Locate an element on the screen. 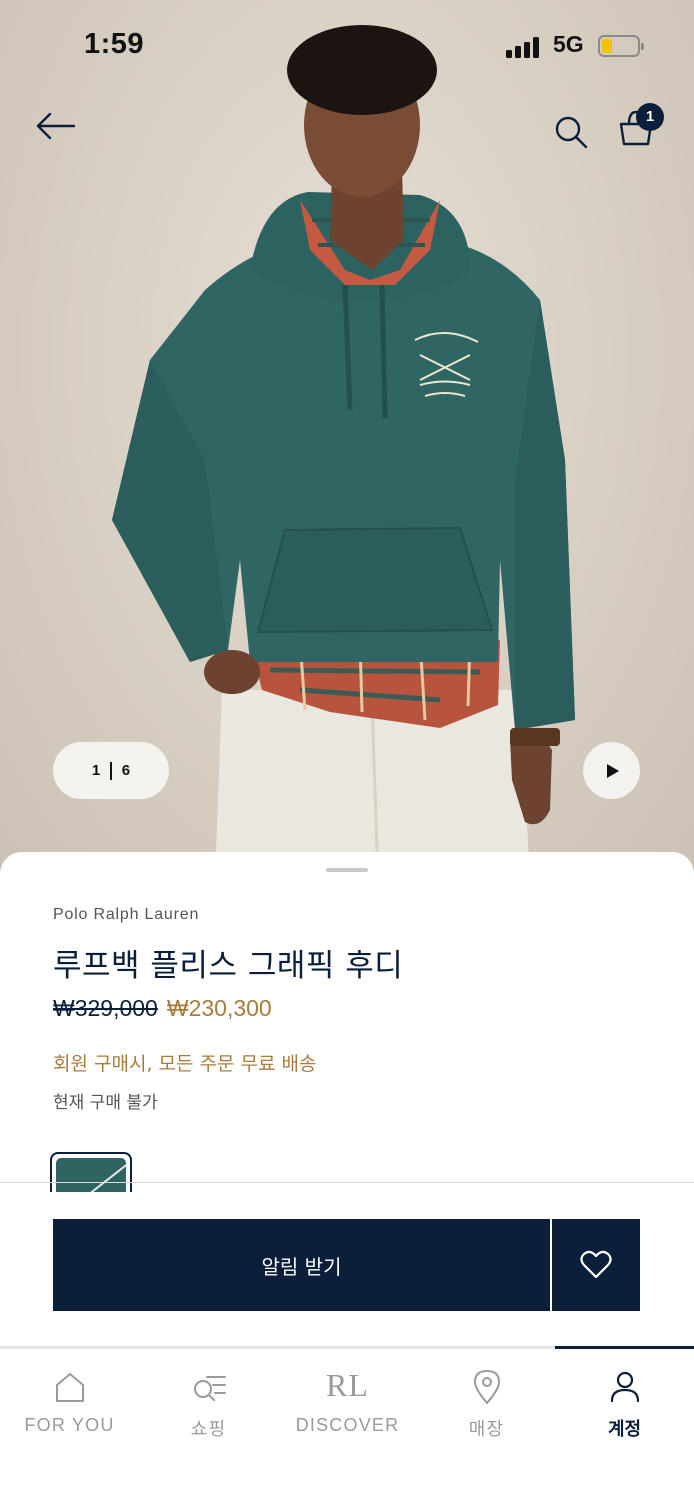  arrow-left-icon is located at coordinates (56, 126).